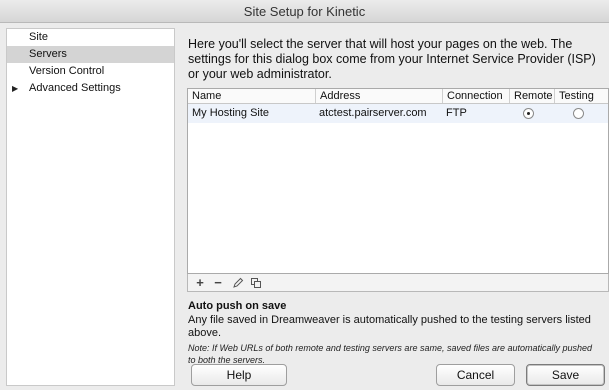 Image resolution: width=609 pixels, height=390 pixels. I want to click on cancel-button: Cancel, so click(475, 375).